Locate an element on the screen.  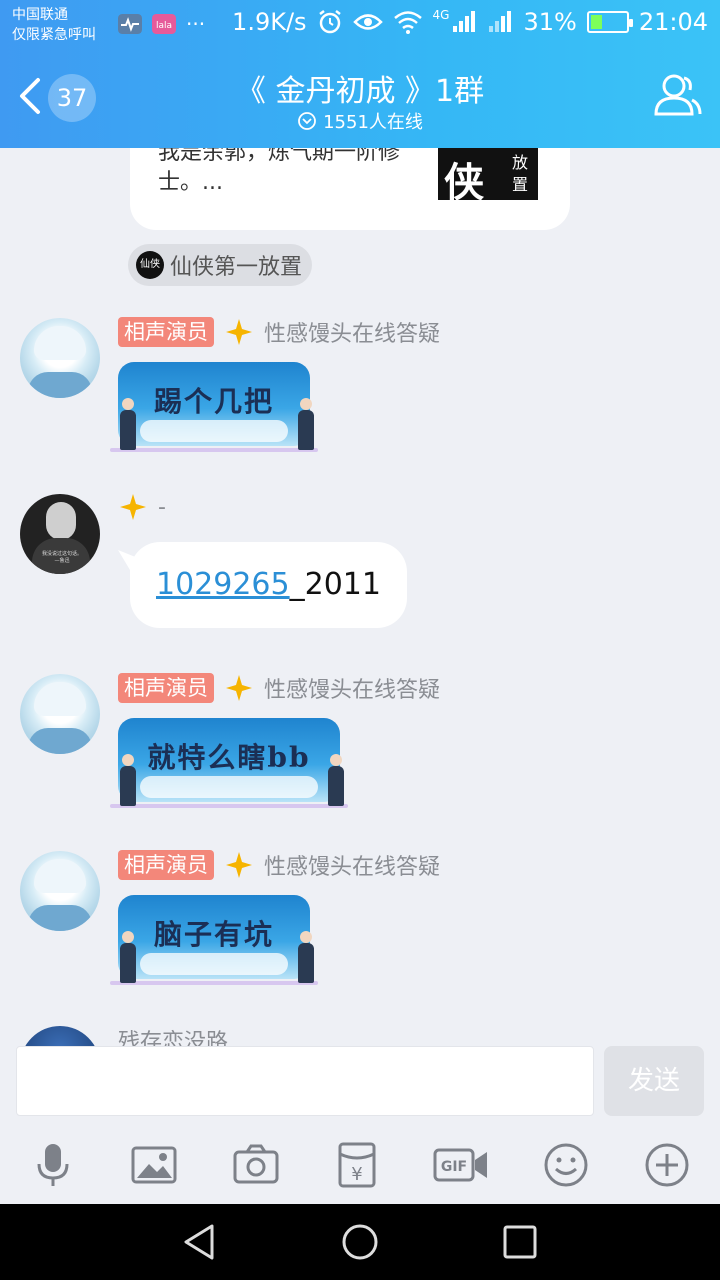
svg-text: lala is located at coordinates (164, 26).